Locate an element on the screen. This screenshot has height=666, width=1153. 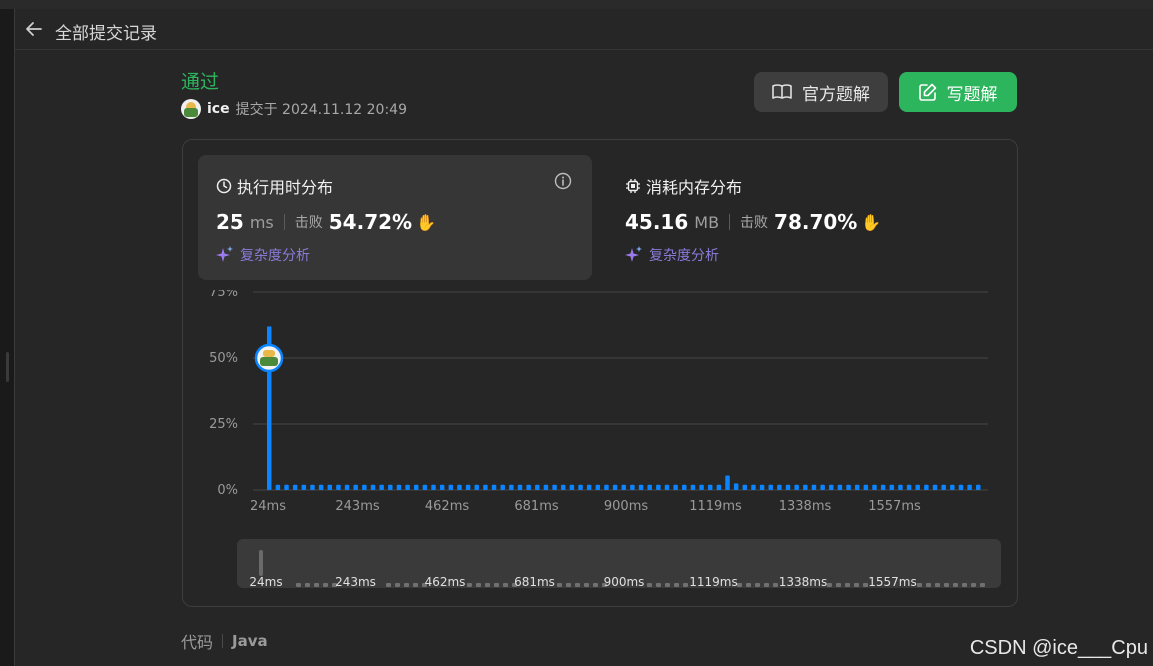
x-tick-label: 1557ms is located at coordinates (894, 506).